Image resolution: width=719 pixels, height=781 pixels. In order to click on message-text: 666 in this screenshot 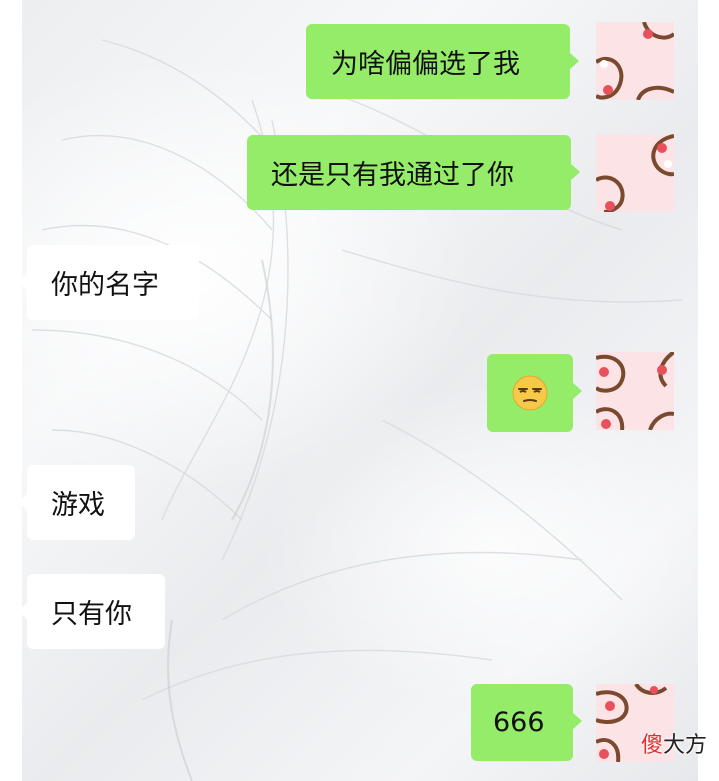, I will do `click(519, 722)`.